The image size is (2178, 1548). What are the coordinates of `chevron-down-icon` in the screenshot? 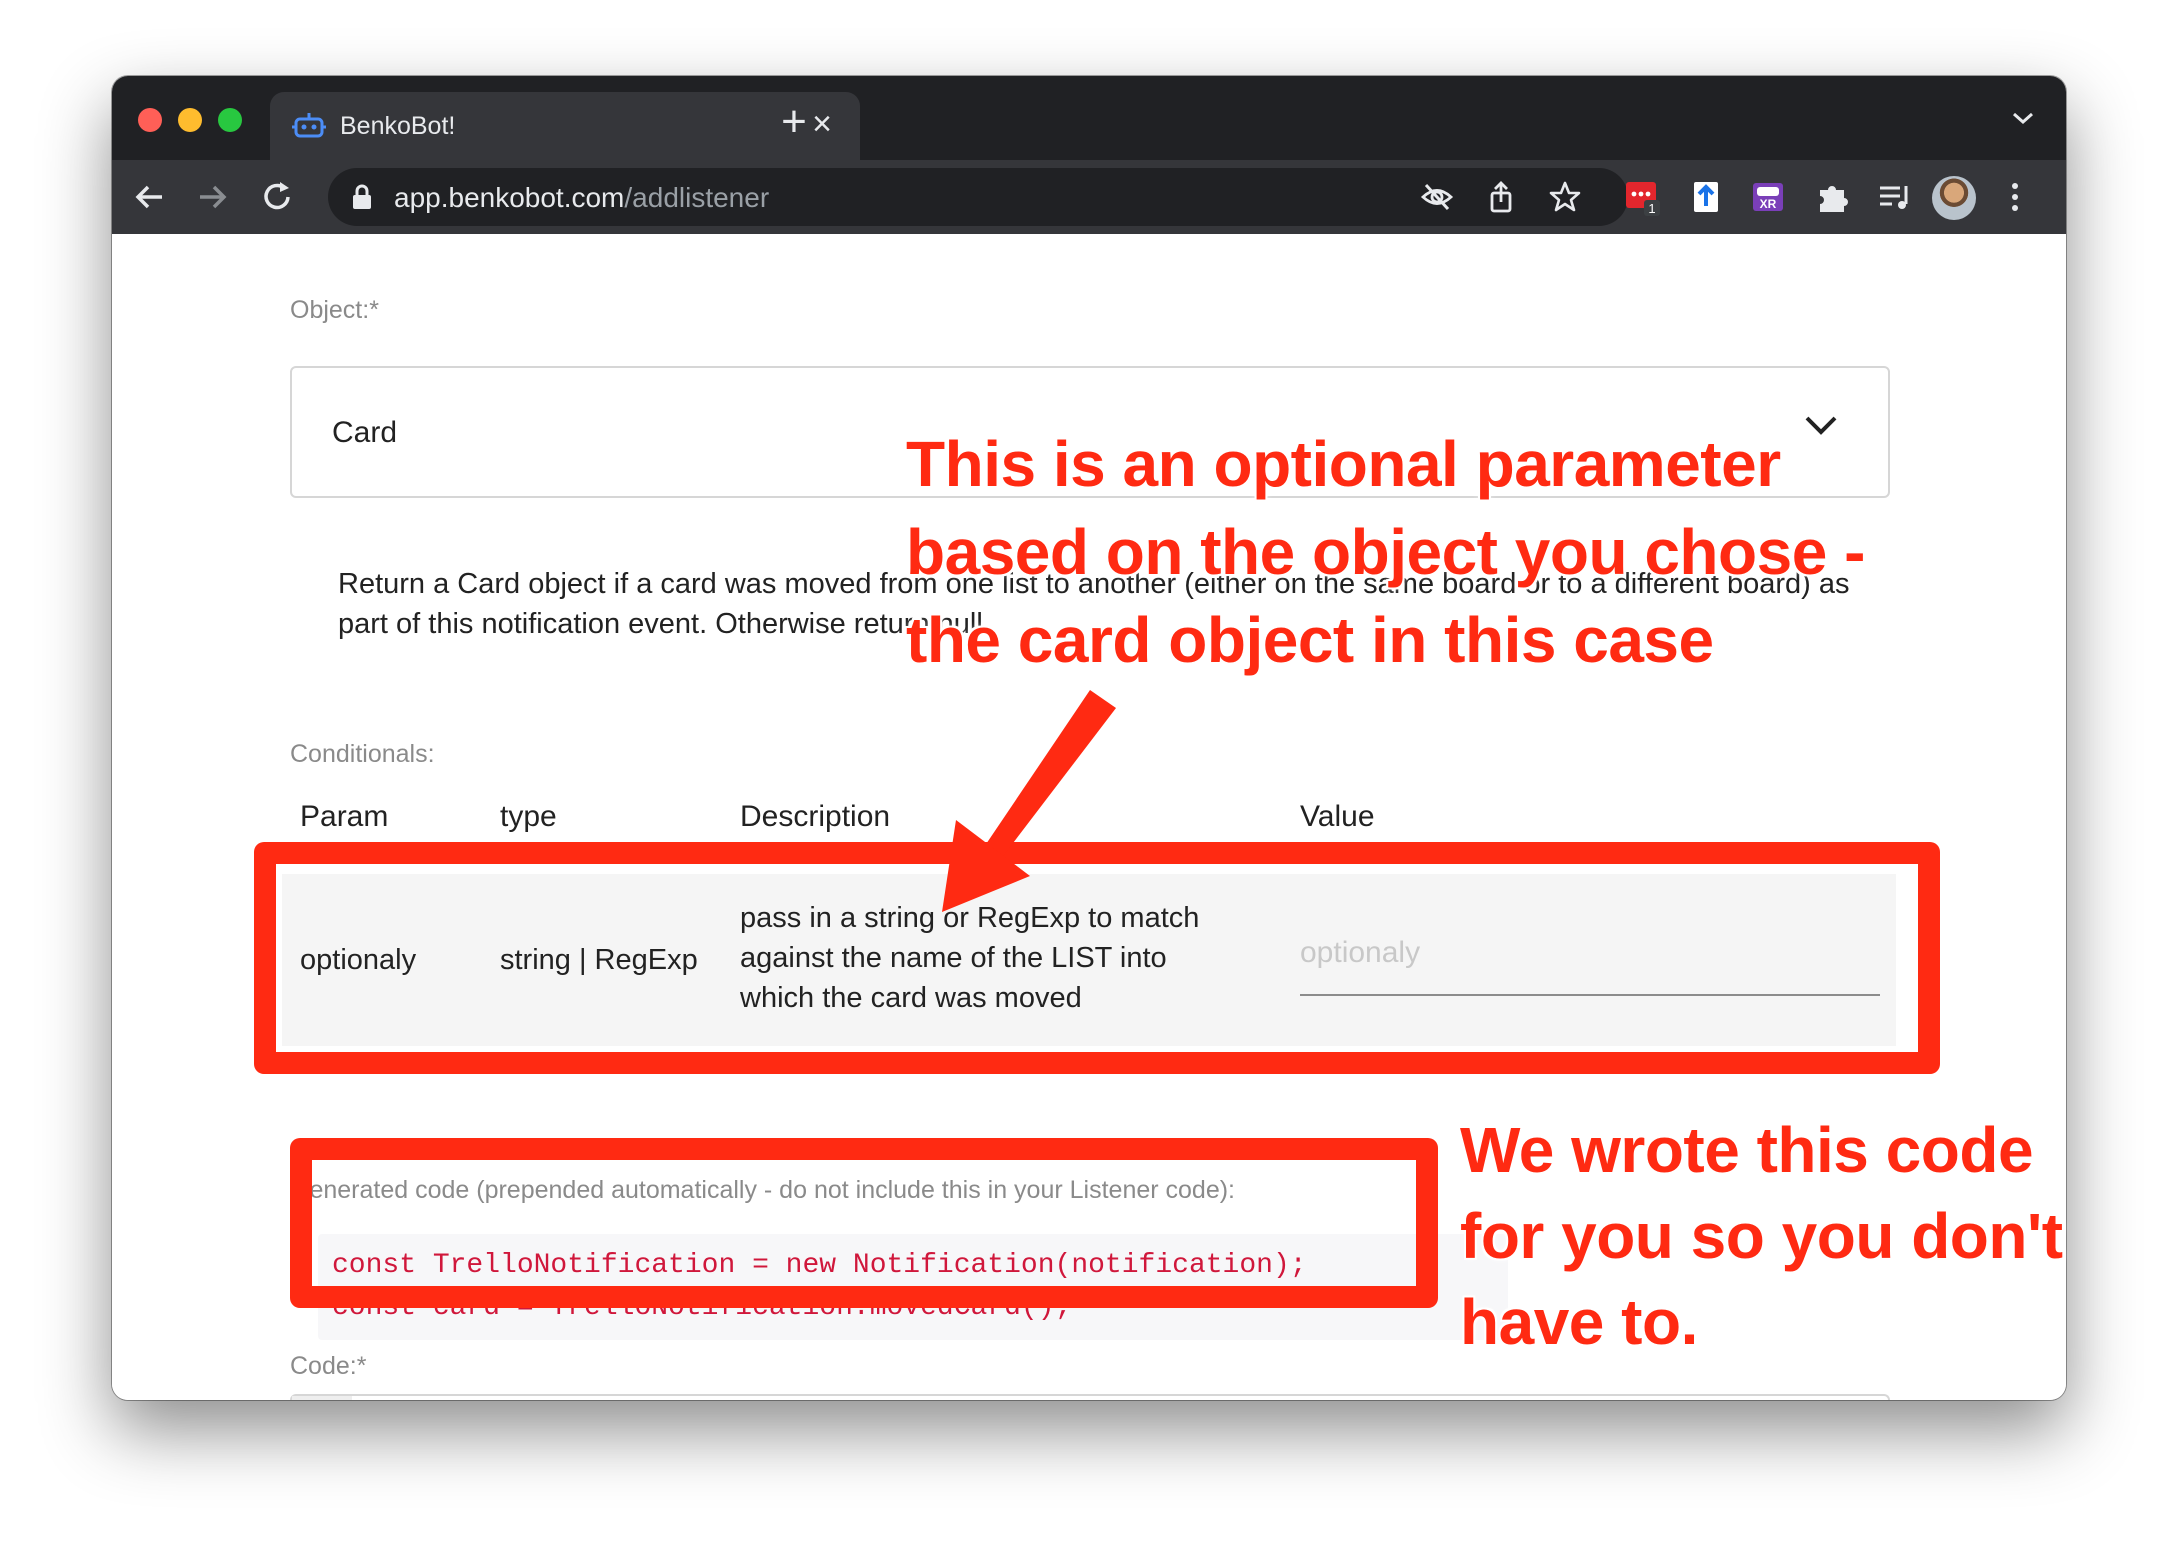 It's located at (1821, 425).